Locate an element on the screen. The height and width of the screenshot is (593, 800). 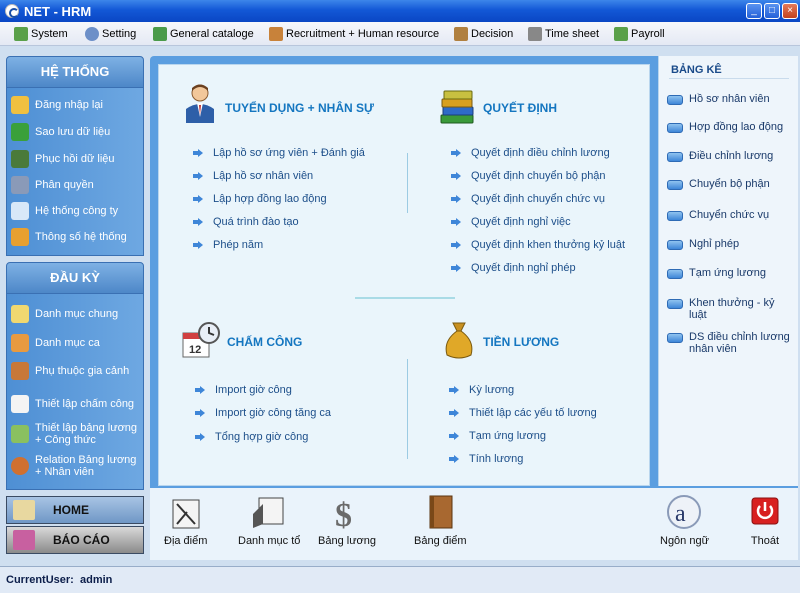
power-icon is located at coordinates (765, 511).